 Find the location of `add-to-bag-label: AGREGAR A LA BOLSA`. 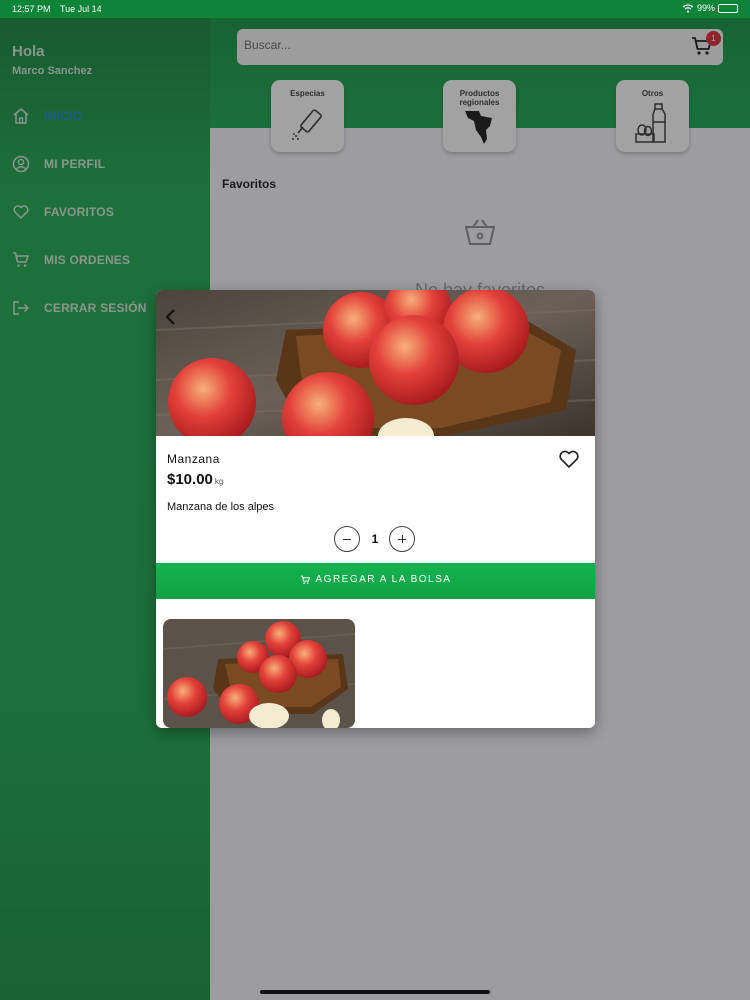

add-to-bag-label: AGREGAR A LA BOLSA is located at coordinates (383, 580).